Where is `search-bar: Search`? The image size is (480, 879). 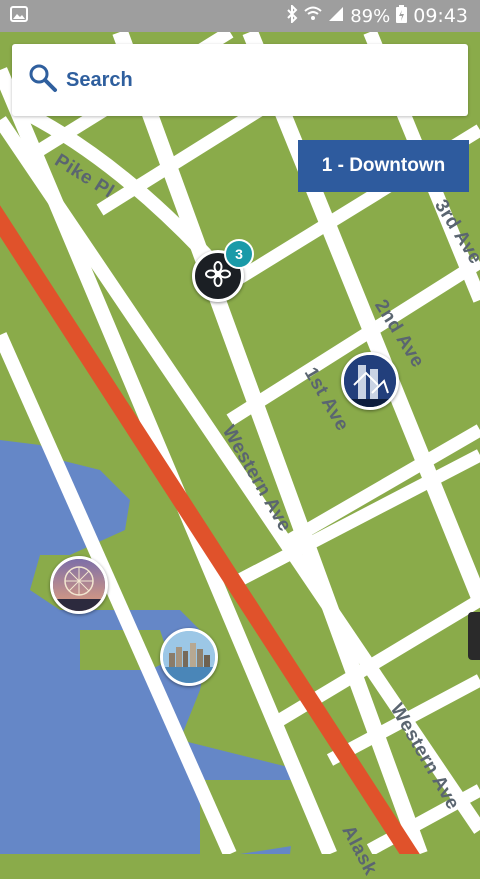 search-bar: Search is located at coordinates (240, 80).